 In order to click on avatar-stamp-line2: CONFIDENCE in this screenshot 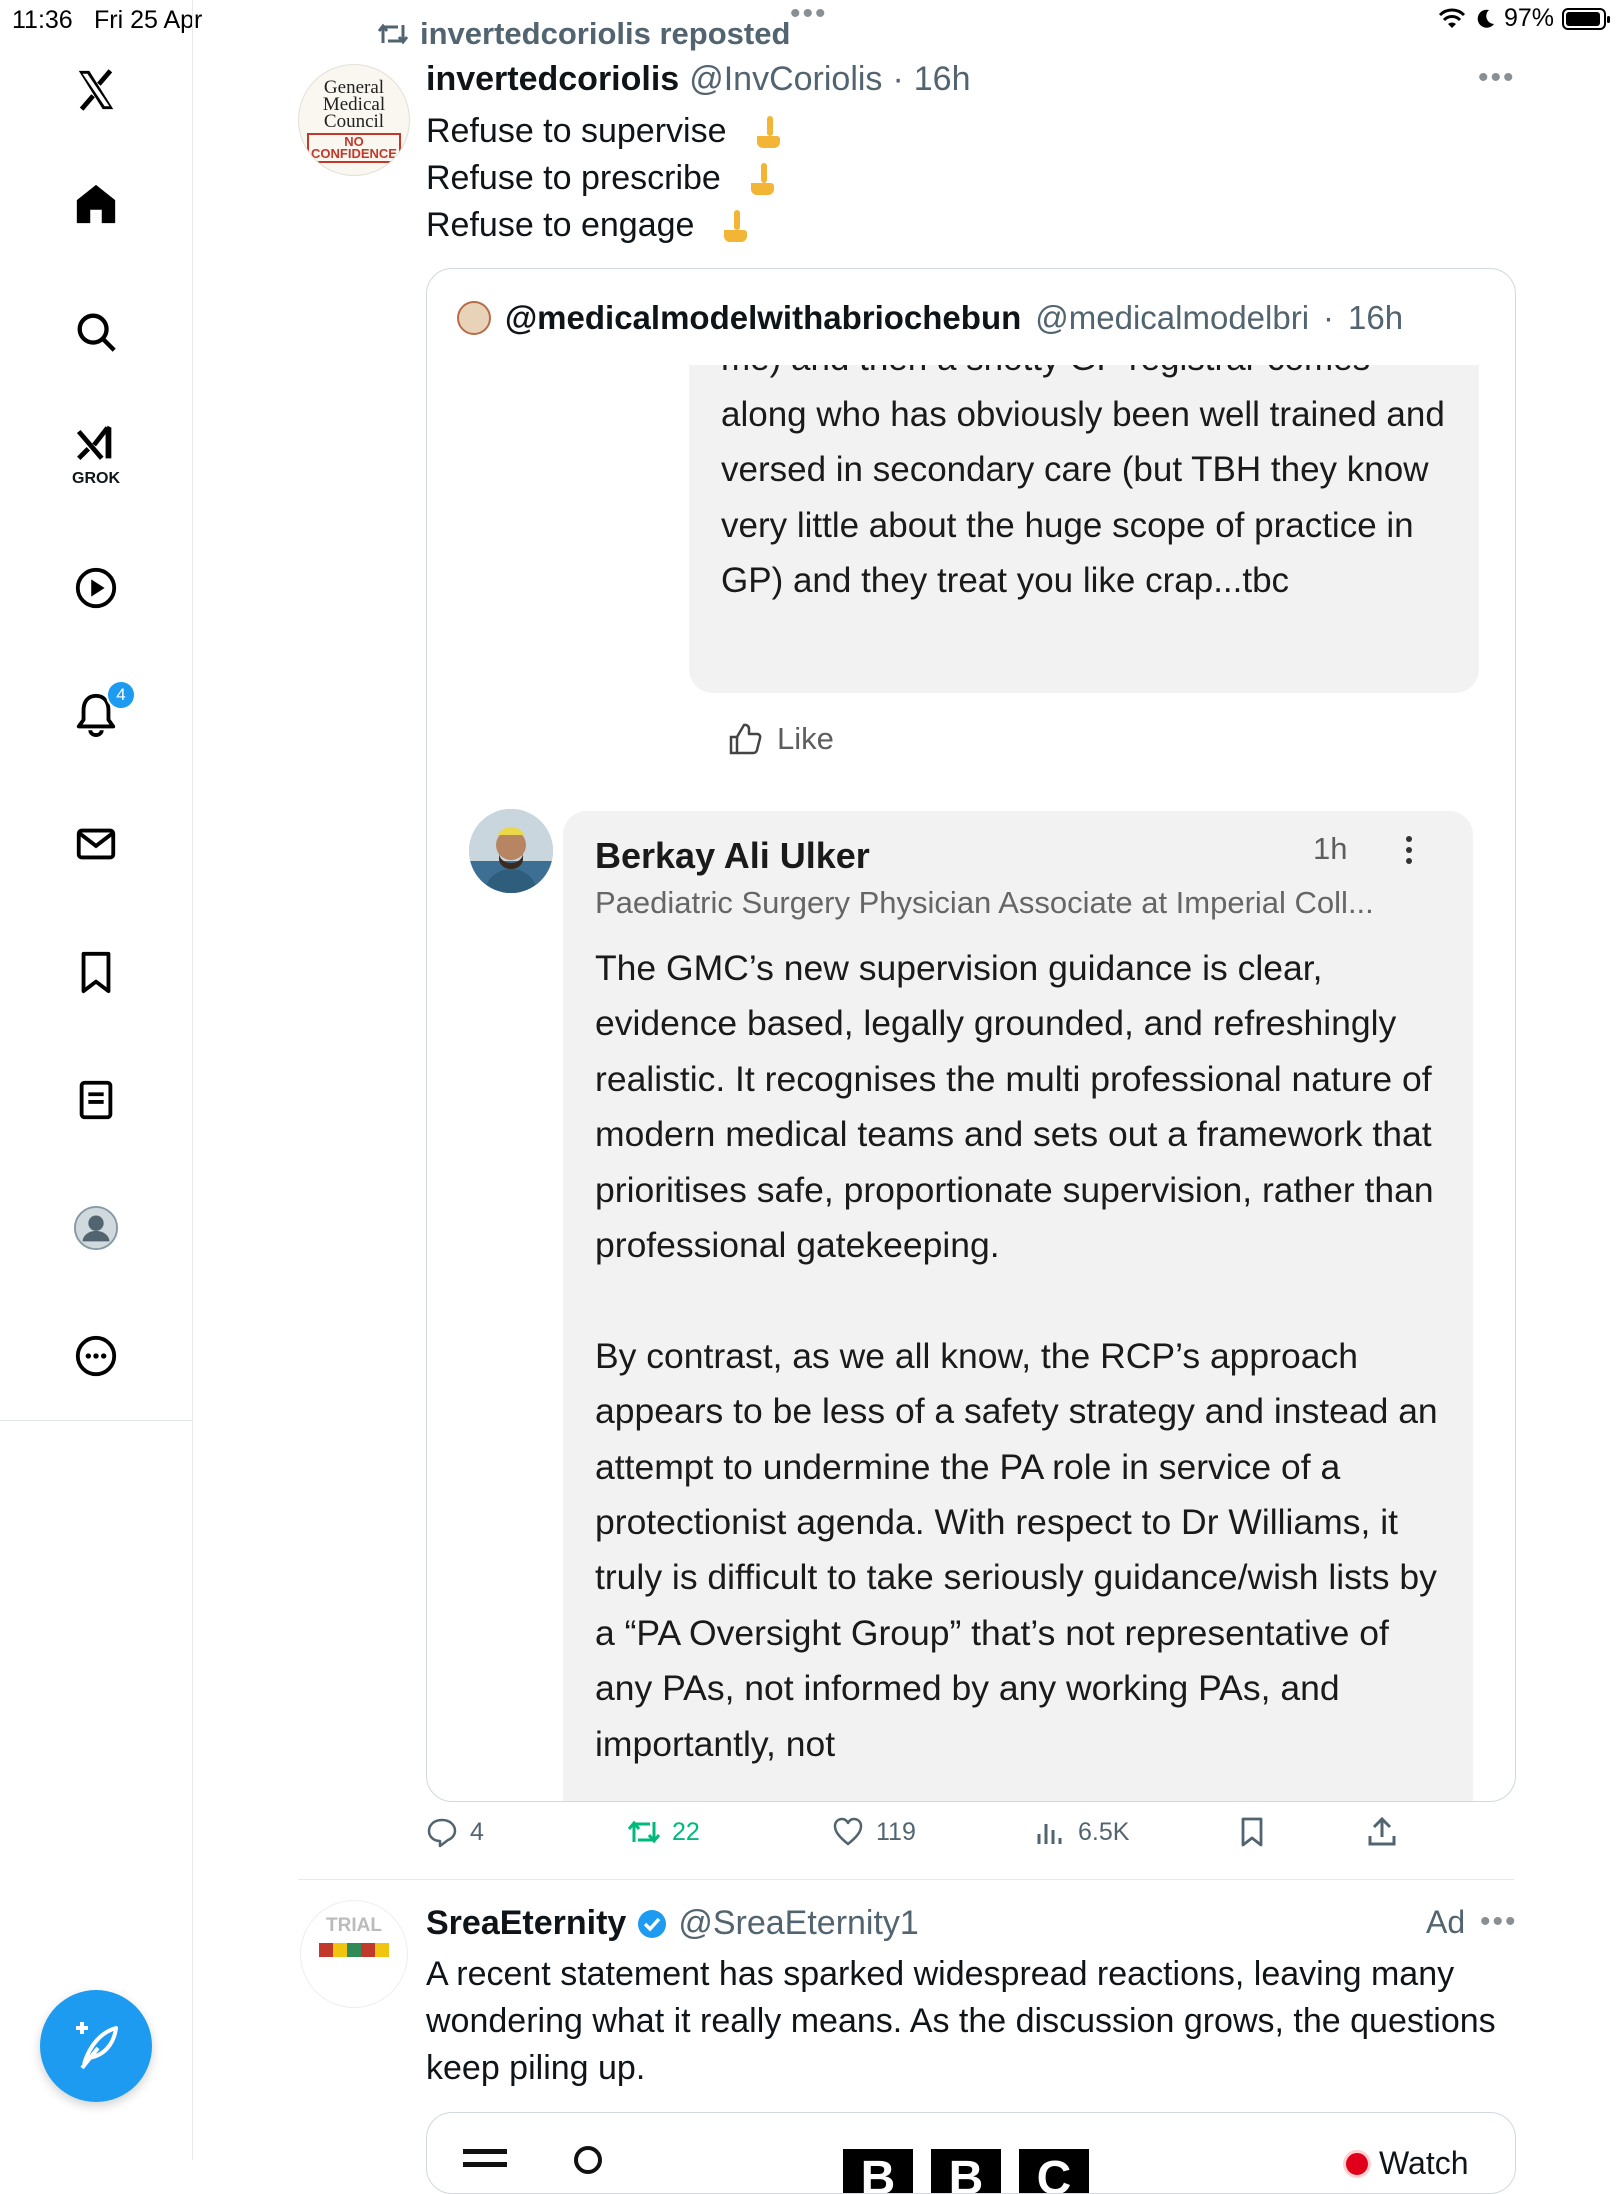, I will do `click(354, 153)`.